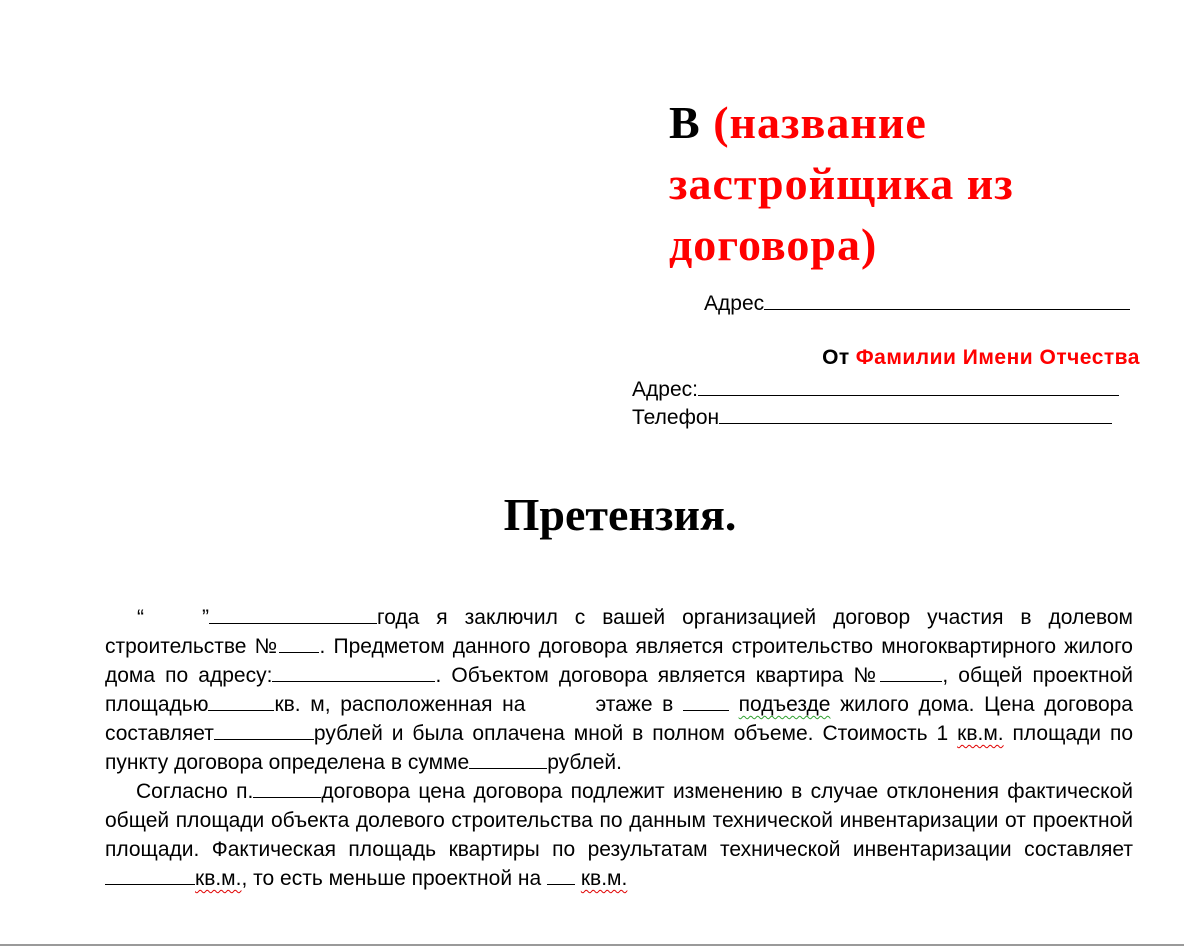 The image size is (1184, 948). I want to click on sender-address-label: Адрес:, so click(665, 389).